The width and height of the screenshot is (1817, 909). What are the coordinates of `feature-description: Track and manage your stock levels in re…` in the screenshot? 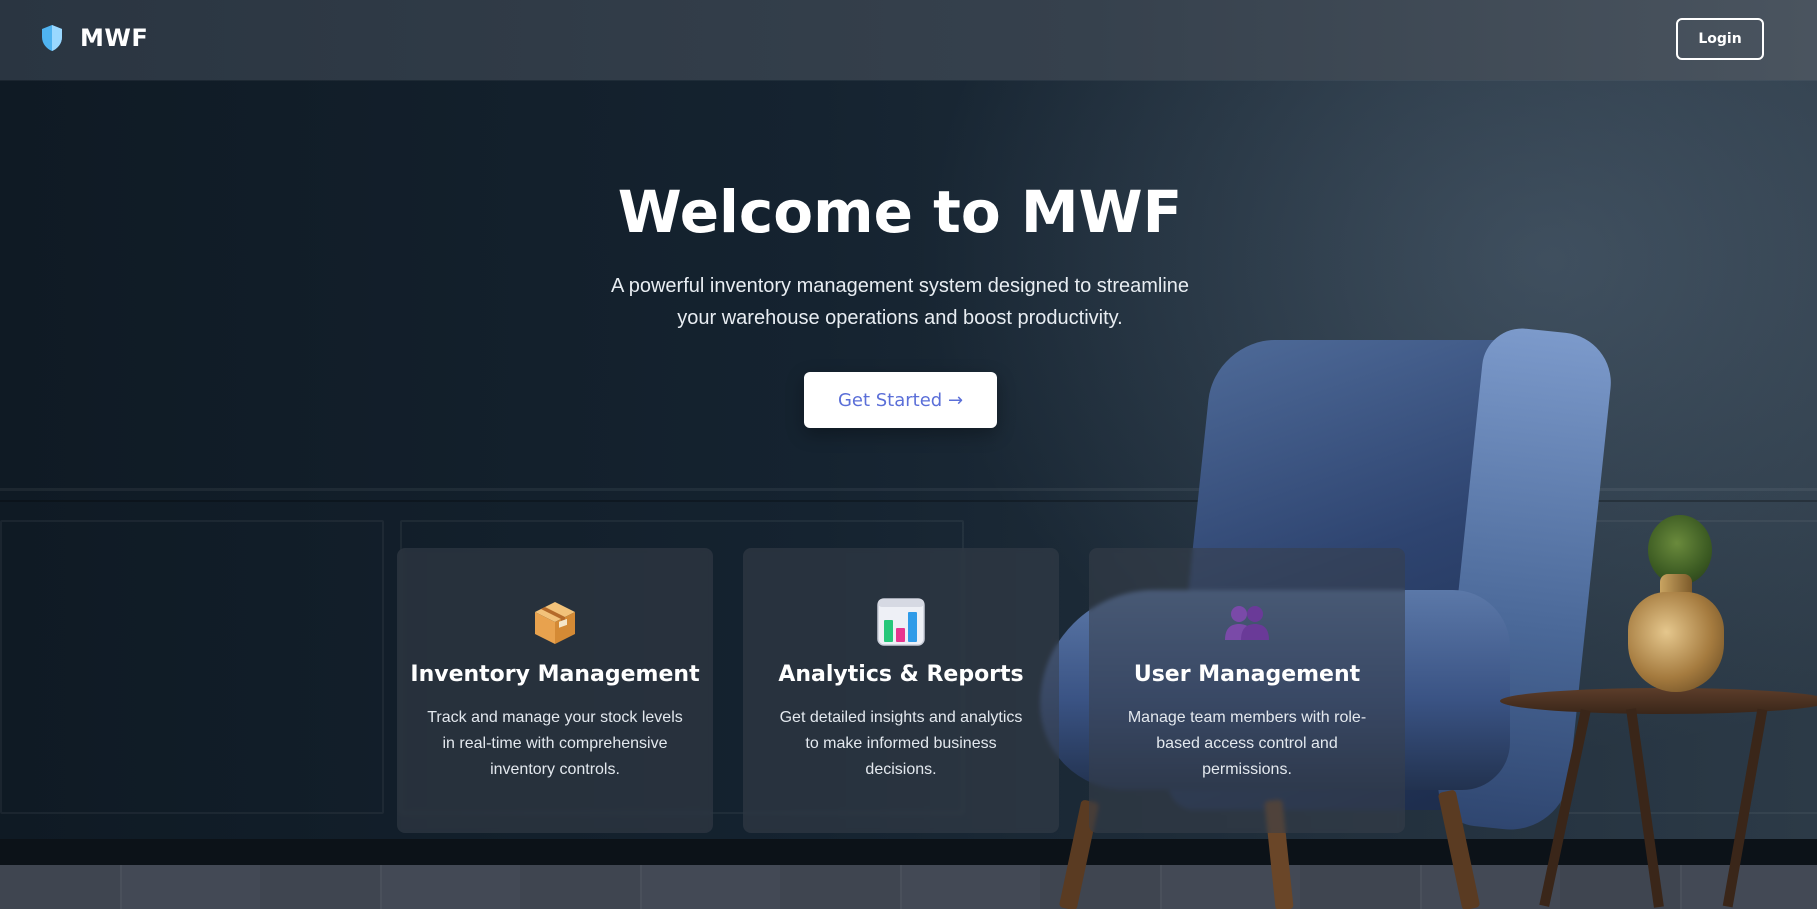 It's located at (555, 743).